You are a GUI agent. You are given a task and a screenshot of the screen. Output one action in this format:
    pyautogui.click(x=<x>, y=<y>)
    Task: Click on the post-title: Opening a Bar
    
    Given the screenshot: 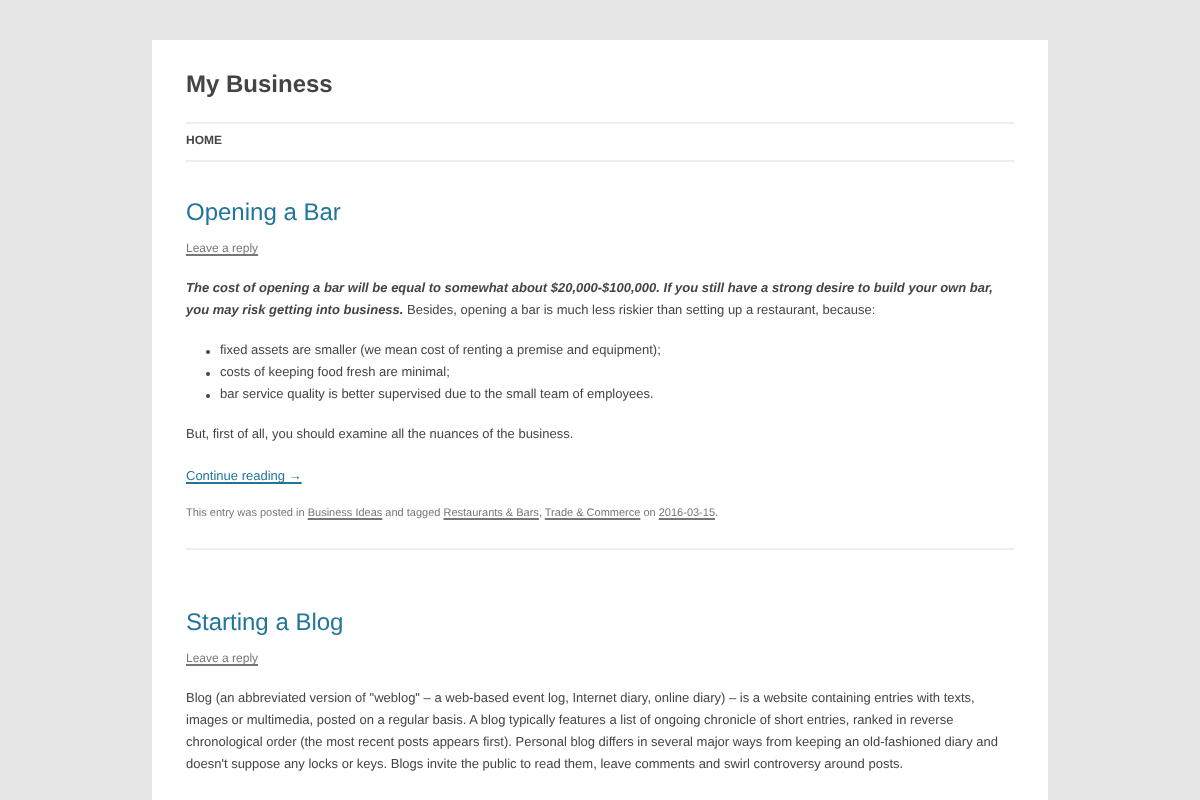 What is the action you would take?
    pyautogui.click(x=600, y=212)
    